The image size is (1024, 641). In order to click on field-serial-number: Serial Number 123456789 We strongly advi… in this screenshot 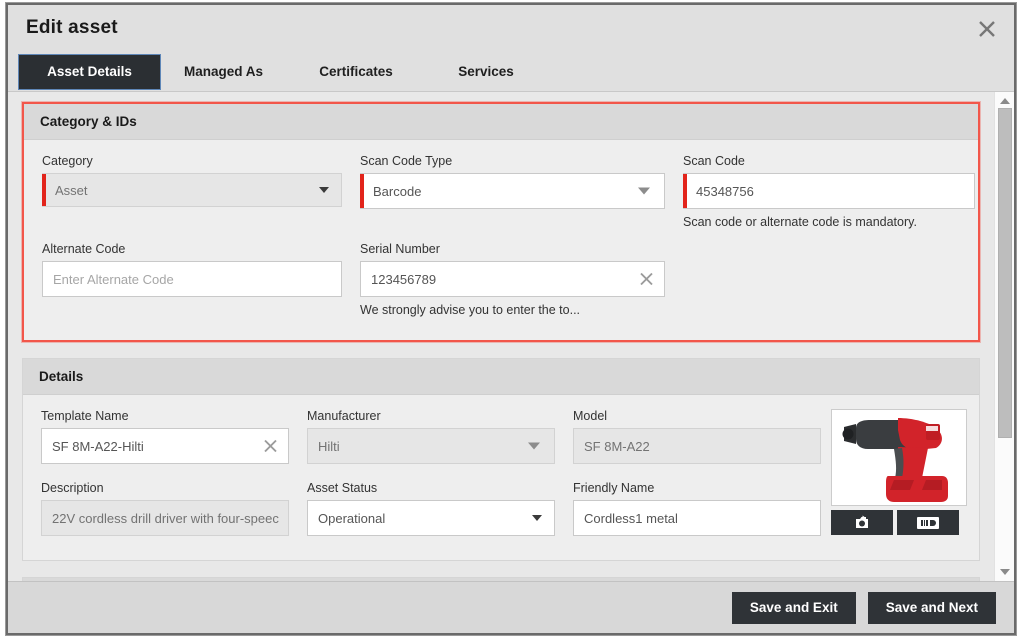, I will do `click(512, 280)`.